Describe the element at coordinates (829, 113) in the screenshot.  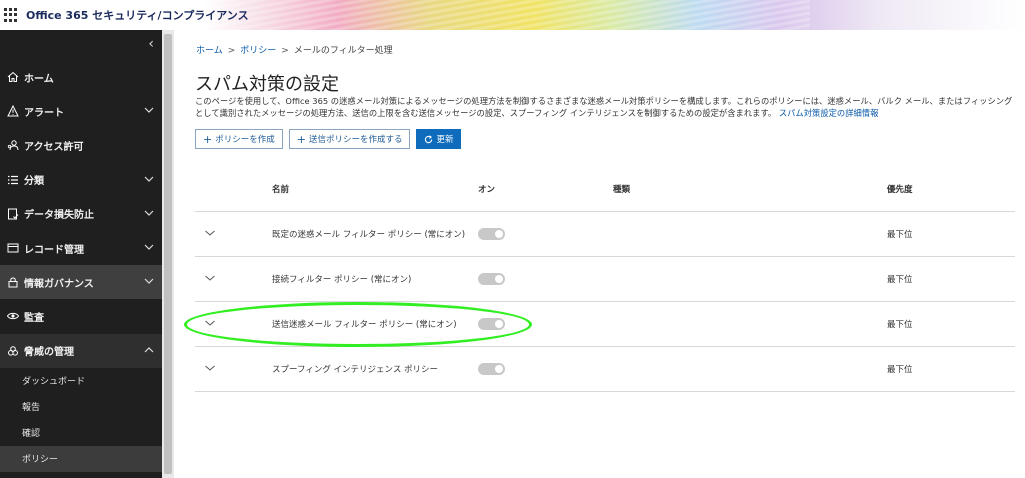
I see `learn-more-link: スパム対策設定の詳細情報` at that location.